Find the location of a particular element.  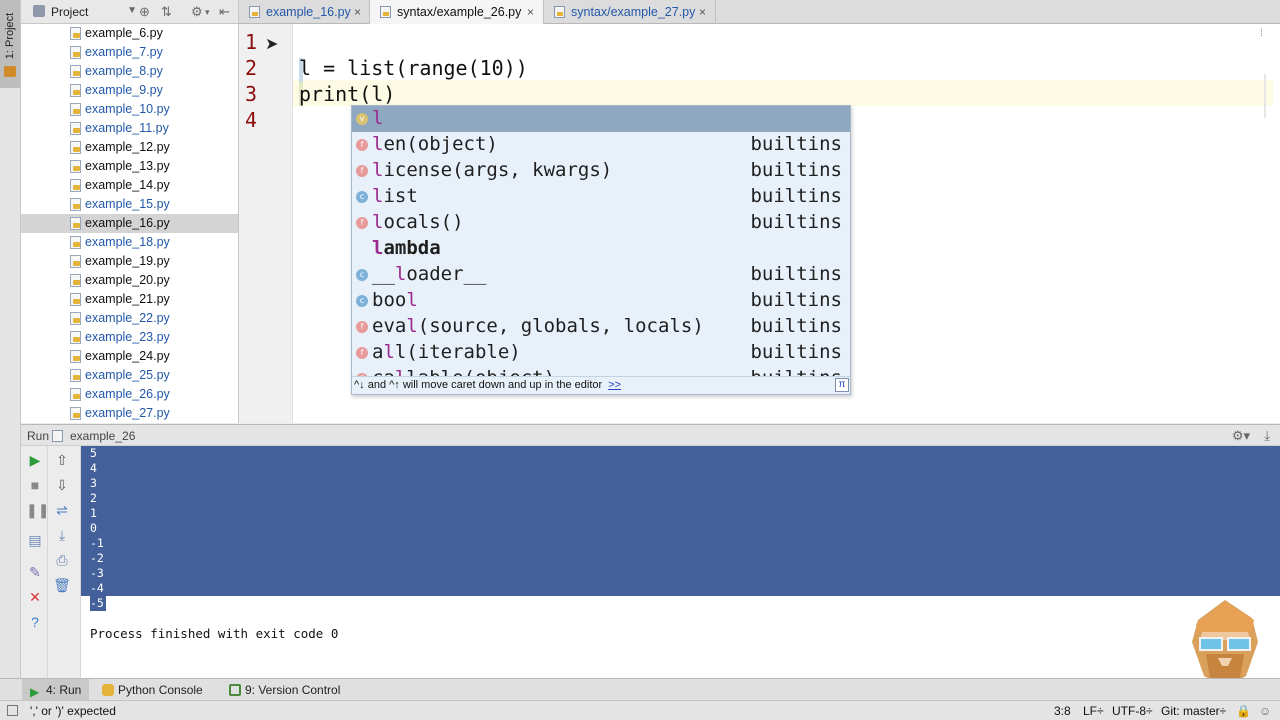

project-view-dropdown: Project ▼ is located at coordinates (84, 12).